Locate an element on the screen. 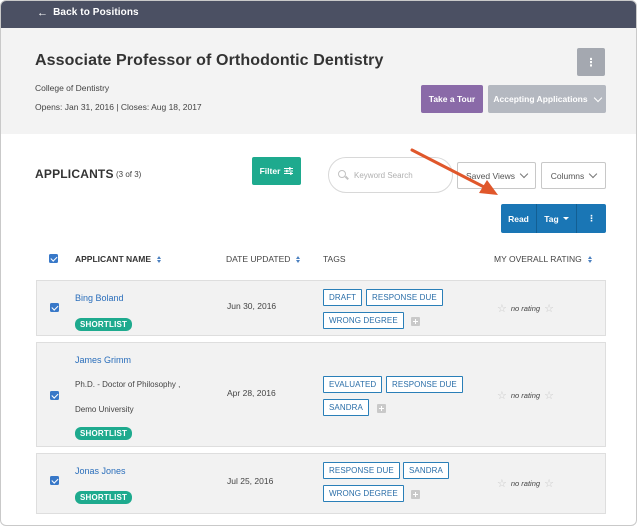  top-nav-bar: ← Back to Positions is located at coordinates (318, 14).